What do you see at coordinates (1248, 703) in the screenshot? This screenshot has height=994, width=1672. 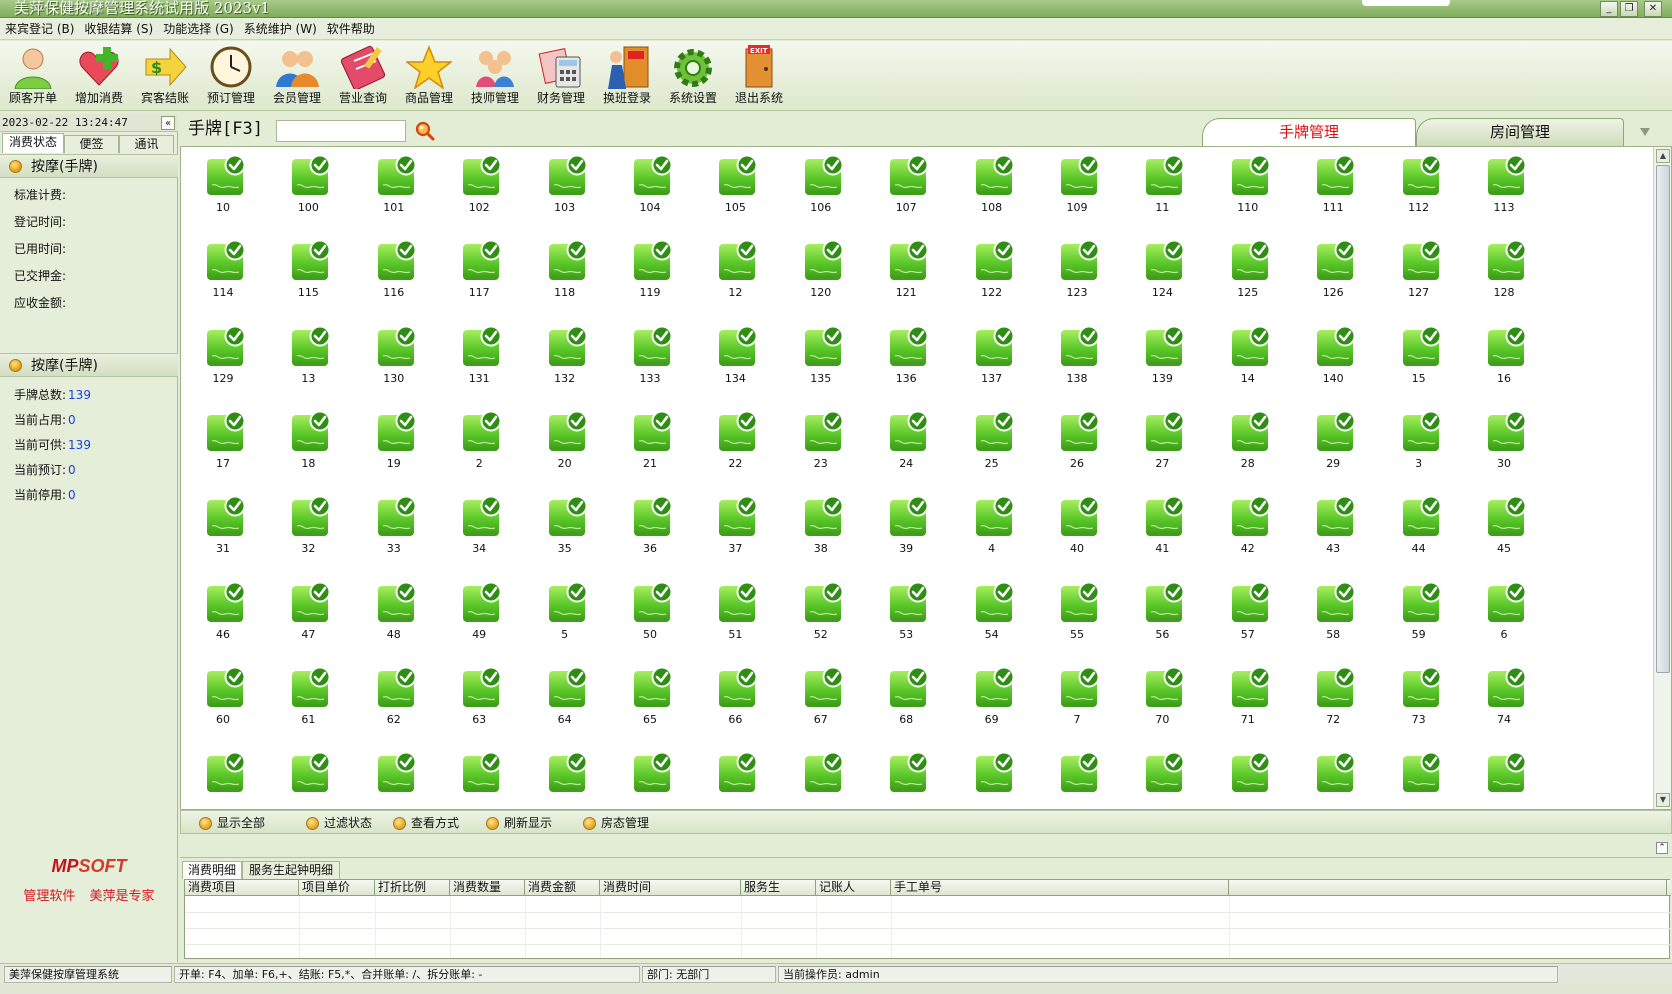 I see `wristband-card: 71` at bounding box center [1248, 703].